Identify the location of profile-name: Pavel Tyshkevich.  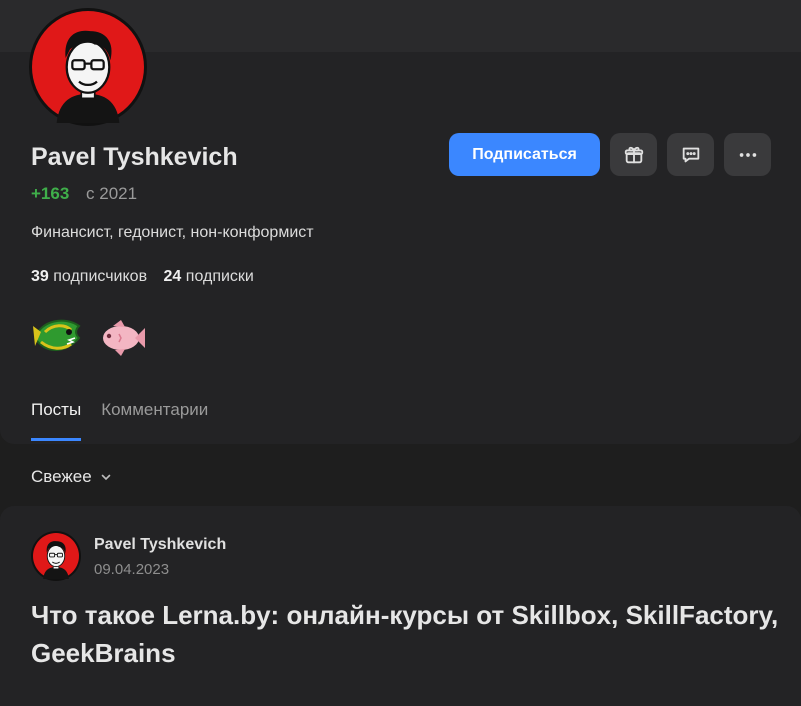
(134, 157).